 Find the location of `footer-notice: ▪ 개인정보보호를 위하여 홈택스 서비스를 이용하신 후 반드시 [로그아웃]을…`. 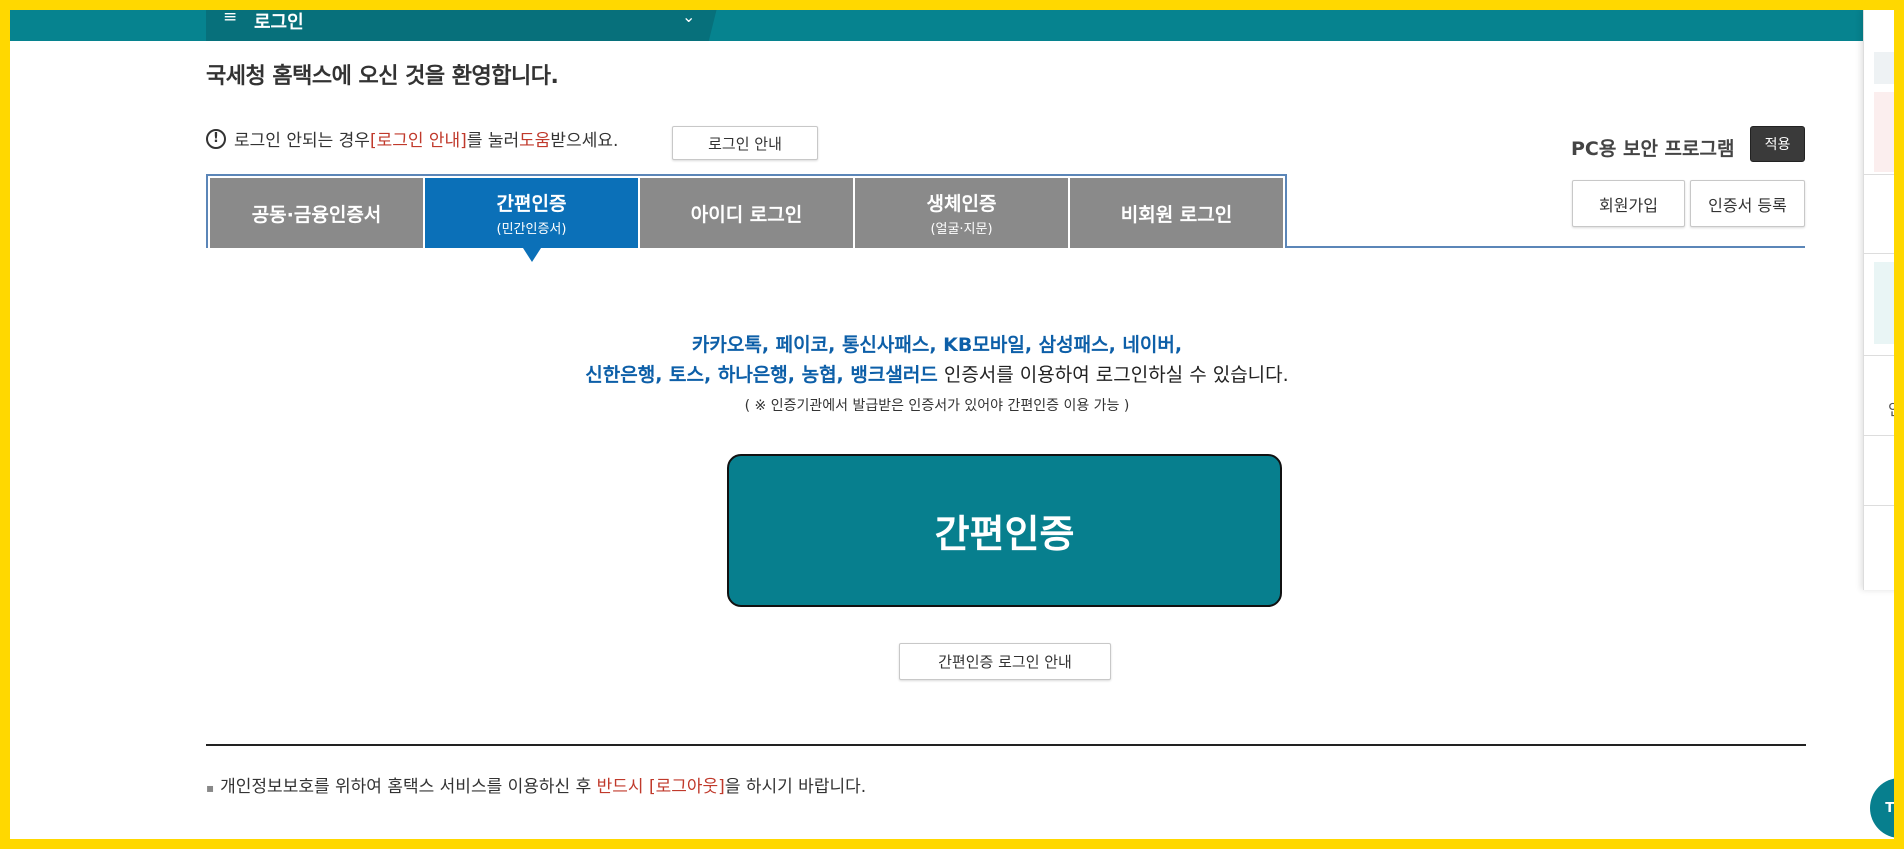

footer-notice: ▪ 개인정보보호를 위하여 홈택스 서비스를 이용하신 후 반드시 [로그아웃]을… is located at coordinates (536, 784).